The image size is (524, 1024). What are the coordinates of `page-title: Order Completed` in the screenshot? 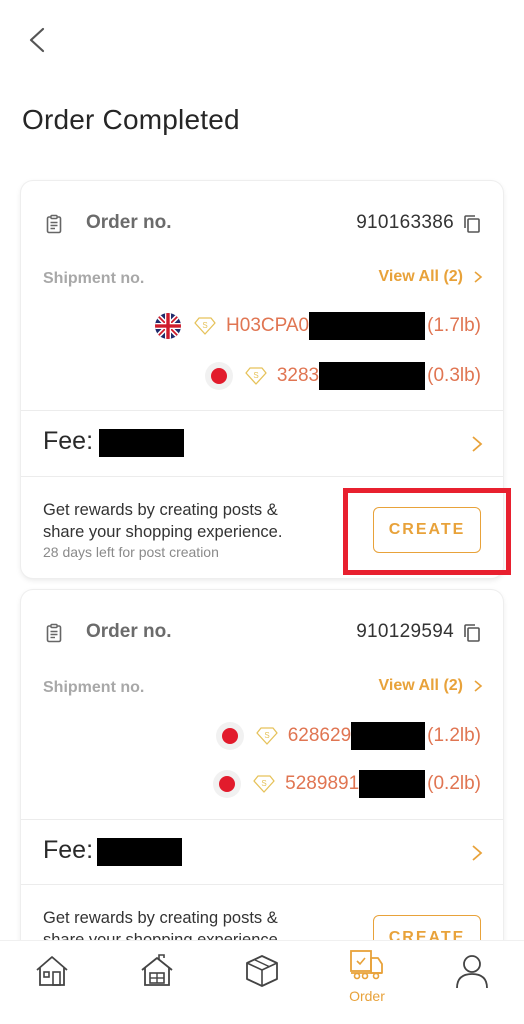 It's located at (131, 119).